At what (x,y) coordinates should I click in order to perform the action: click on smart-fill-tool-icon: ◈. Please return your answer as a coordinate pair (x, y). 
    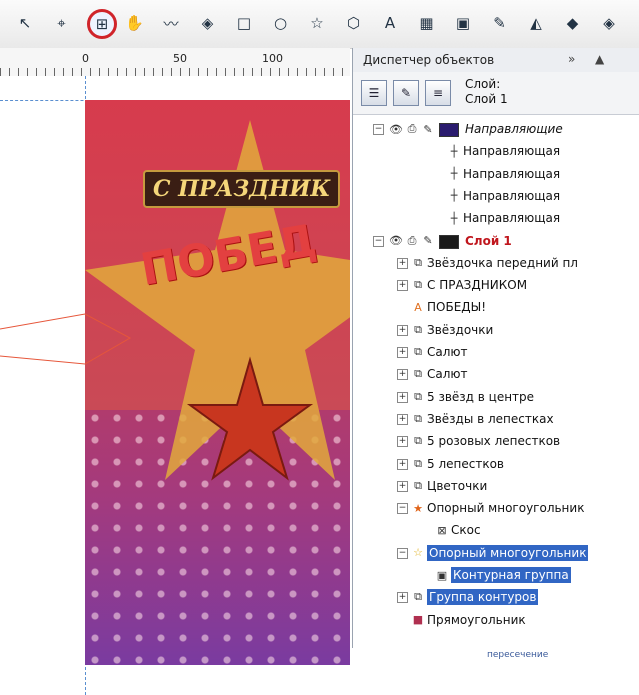
    Looking at the image, I should click on (208, 23).